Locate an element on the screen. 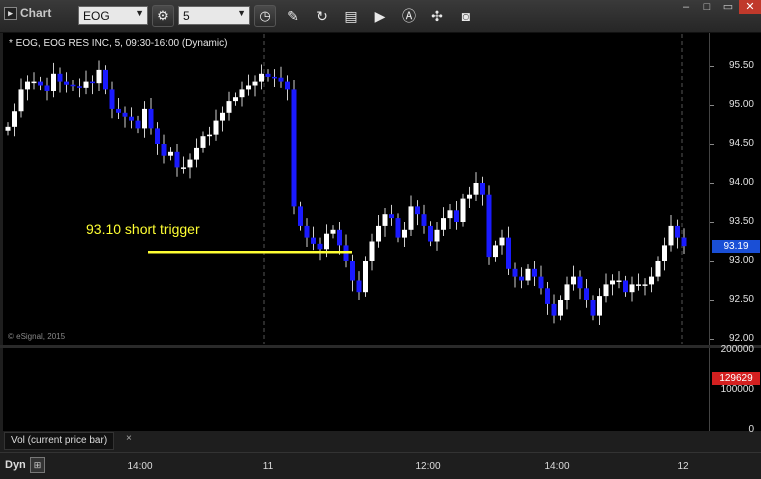 Image resolution: width=761 pixels, height=479 pixels. time-tick-label: 12:00 is located at coordinates (428, 466).